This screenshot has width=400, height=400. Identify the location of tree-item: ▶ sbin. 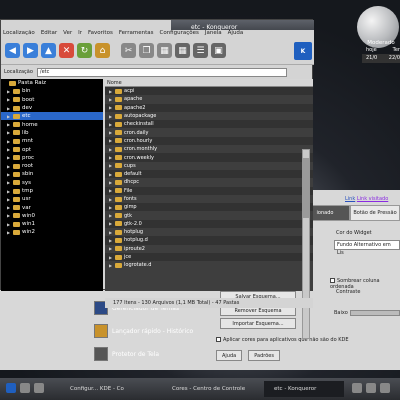
(52, 174).